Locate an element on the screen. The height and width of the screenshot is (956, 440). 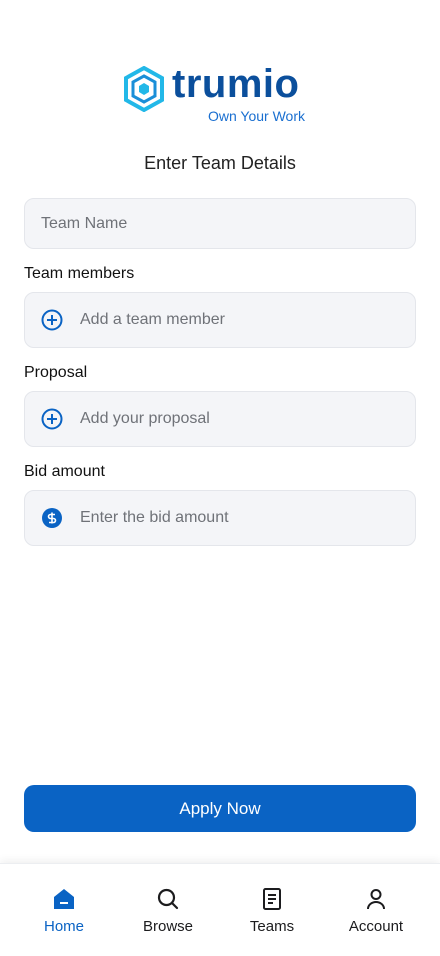
dollar-circle-icon is located at coordinates (52, 518).